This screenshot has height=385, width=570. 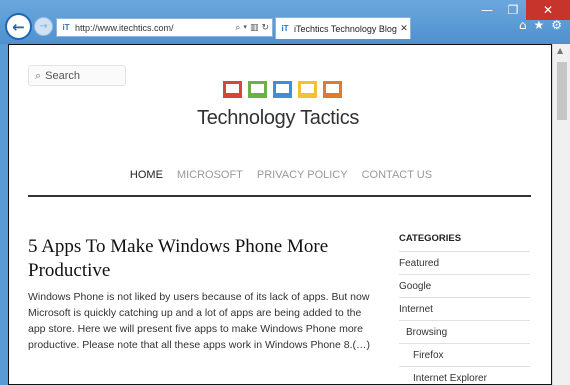 What do you see at coordinates (245, 28) in the screenshot?
I see `dropdown-icon: ▾` at bounding box center [245, 28].